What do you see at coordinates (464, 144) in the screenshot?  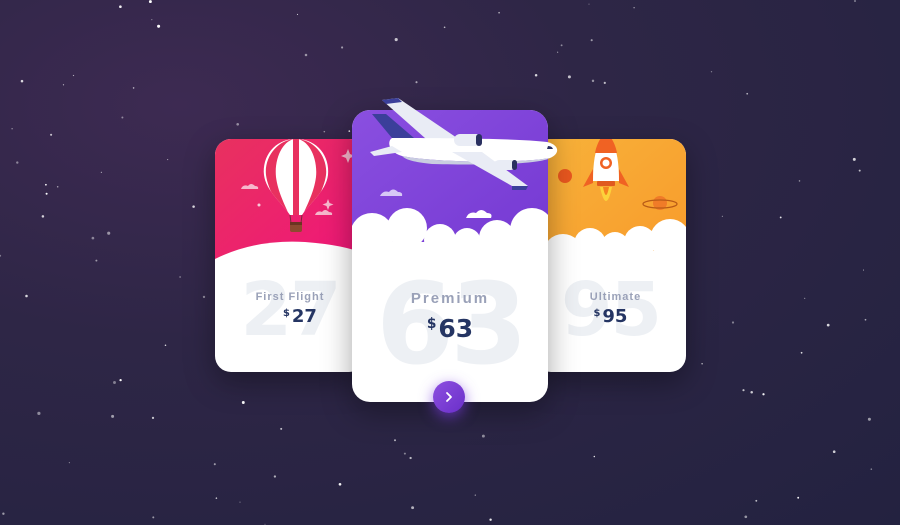 I see `airplane-icon` at bounding box center [464, 144].